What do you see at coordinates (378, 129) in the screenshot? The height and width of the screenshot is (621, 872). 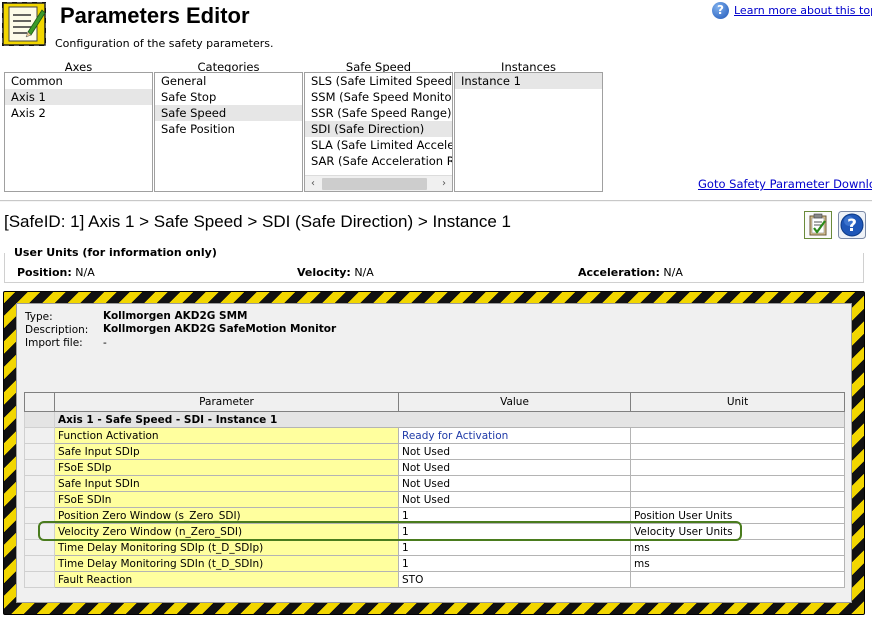 I see `safe-speed-item-sdi: SDI (Safe Direction)` at bounding box center [378, 129].